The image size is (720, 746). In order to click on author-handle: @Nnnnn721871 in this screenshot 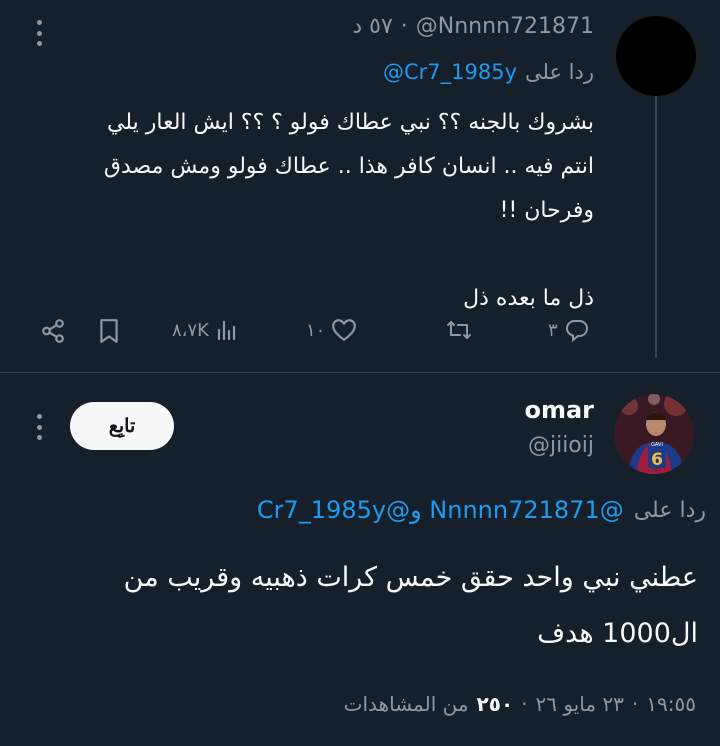, I will do `click(505, 26)`.